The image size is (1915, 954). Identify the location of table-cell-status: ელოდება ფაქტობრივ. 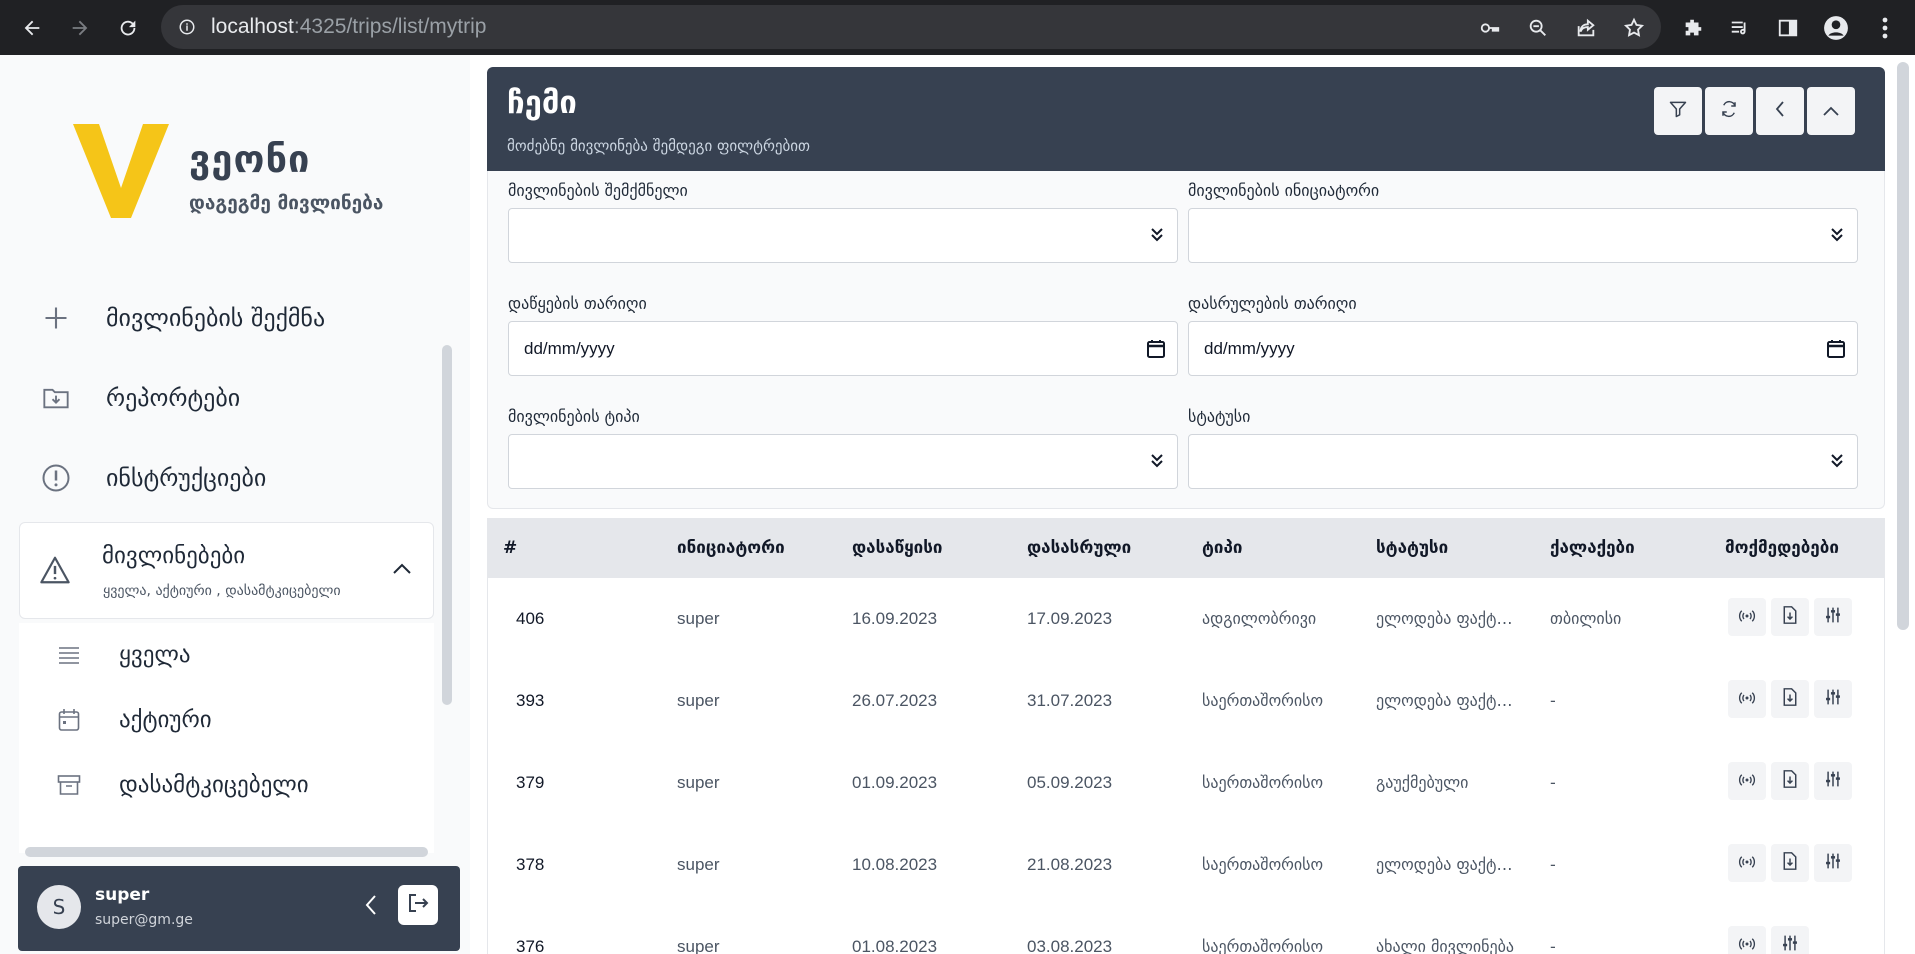
(1448, 864).